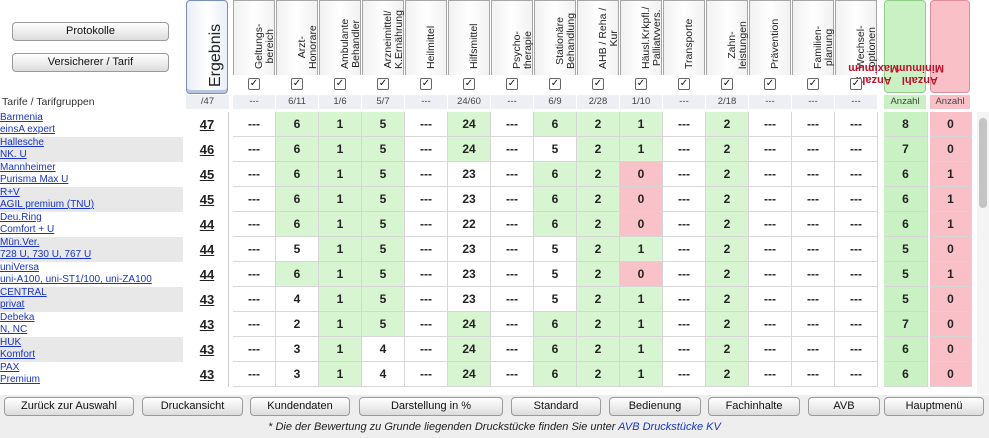 Image resolution: width=989 pixels, height=438 pixels. Describe the element at coordinates (770, 84) in the screenshot. I see `checkbox-prävention: ✓` at that location.